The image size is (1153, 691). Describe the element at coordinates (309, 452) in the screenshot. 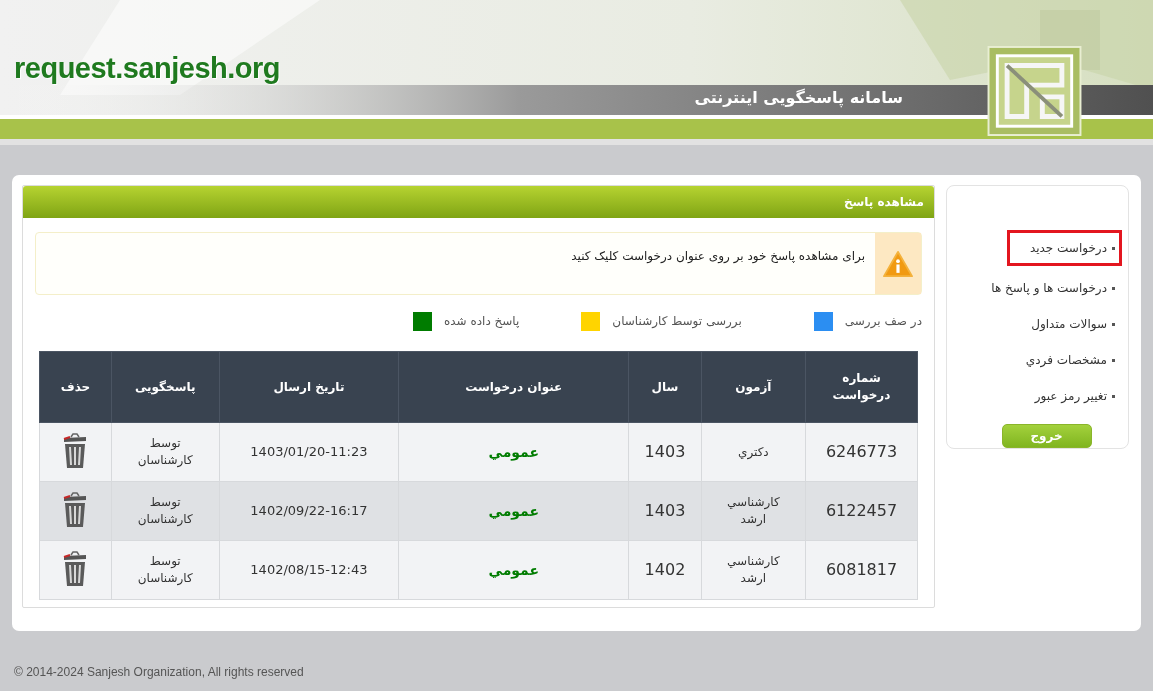

I see `table-cell: 1403/01/20-11:23` at that location.